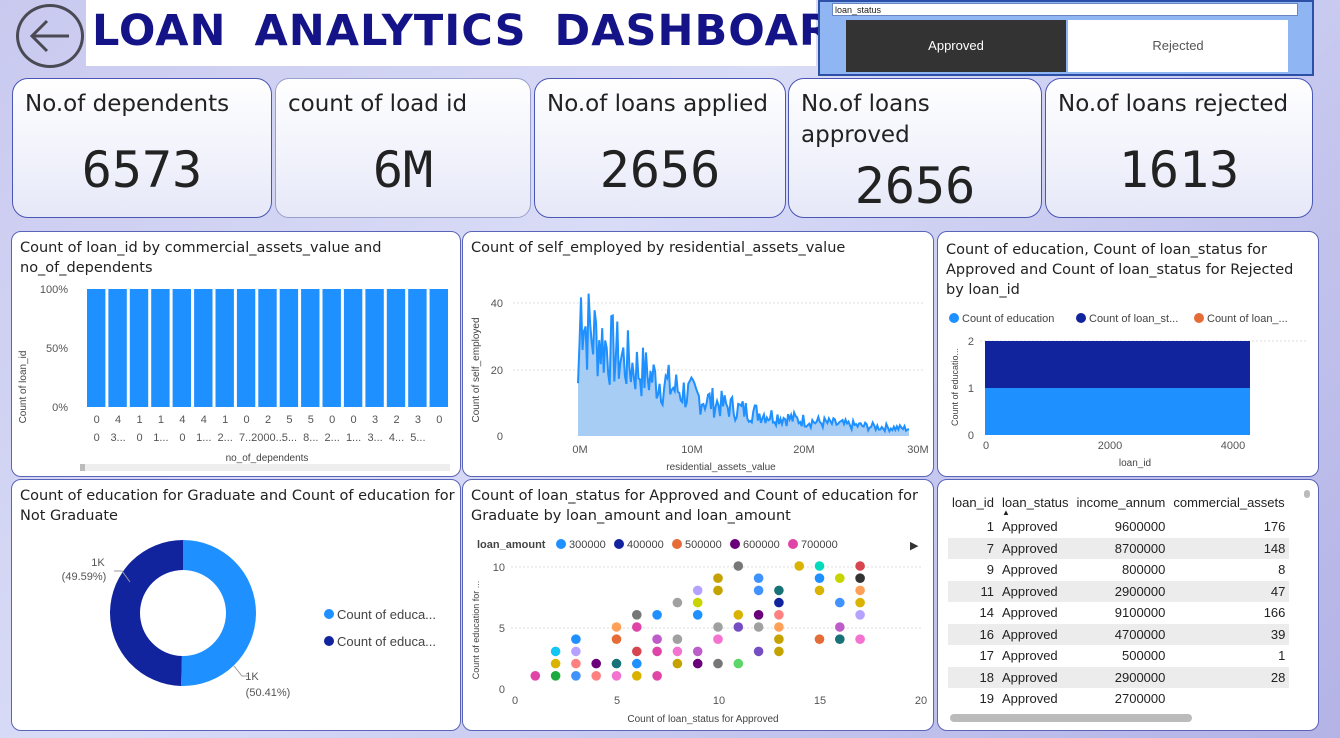 The image size is (1340, 738). I want to click on table-row: 14 Approved 9100000 166, so click(1118, 613).